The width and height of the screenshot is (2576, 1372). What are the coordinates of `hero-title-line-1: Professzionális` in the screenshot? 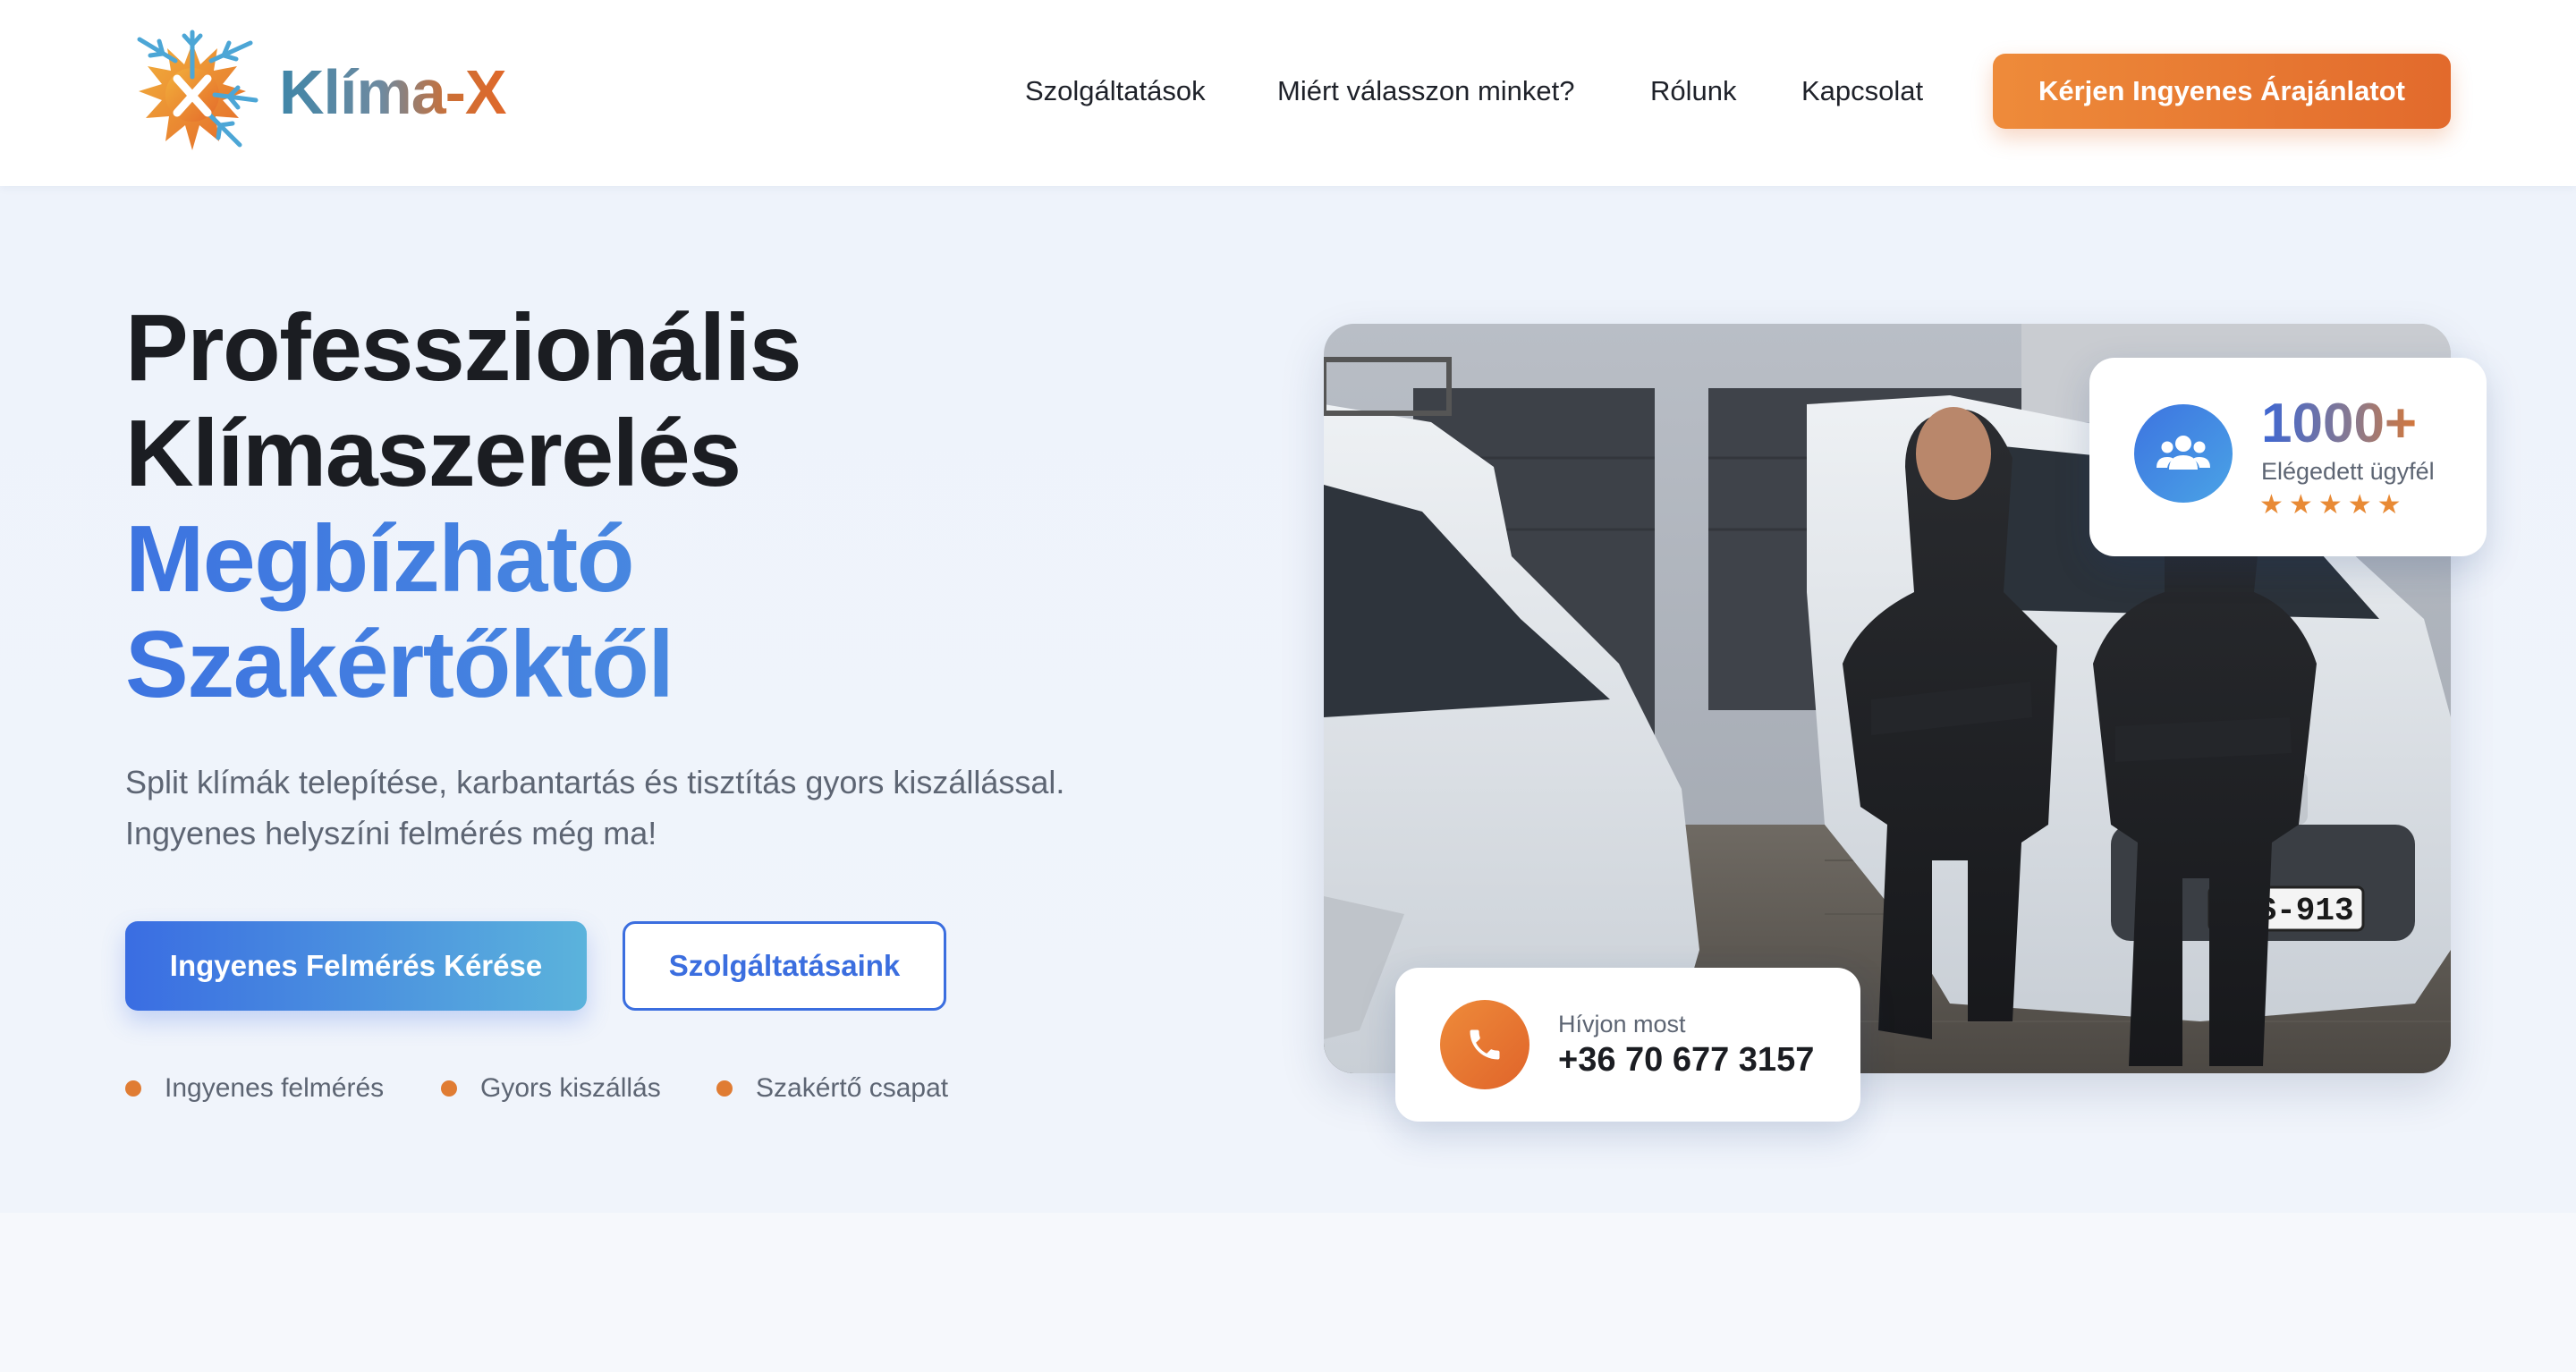 It's located at (463, 348).